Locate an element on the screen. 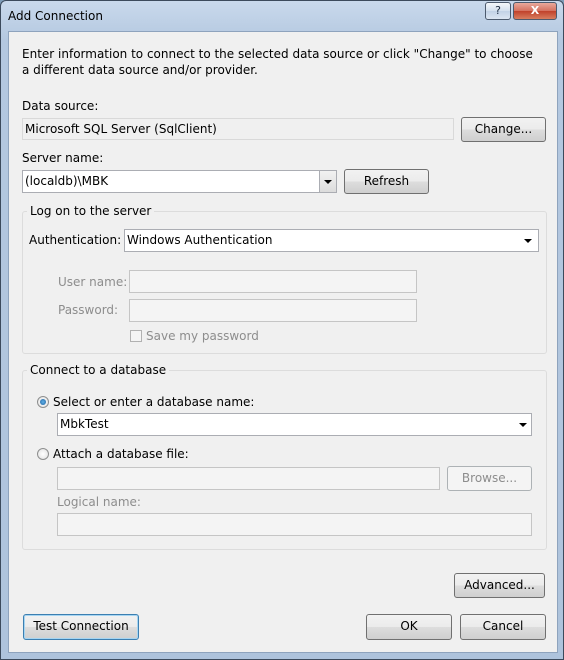 This screenshot has width=564, height=660. password-input is located at coordinates (273, 310).